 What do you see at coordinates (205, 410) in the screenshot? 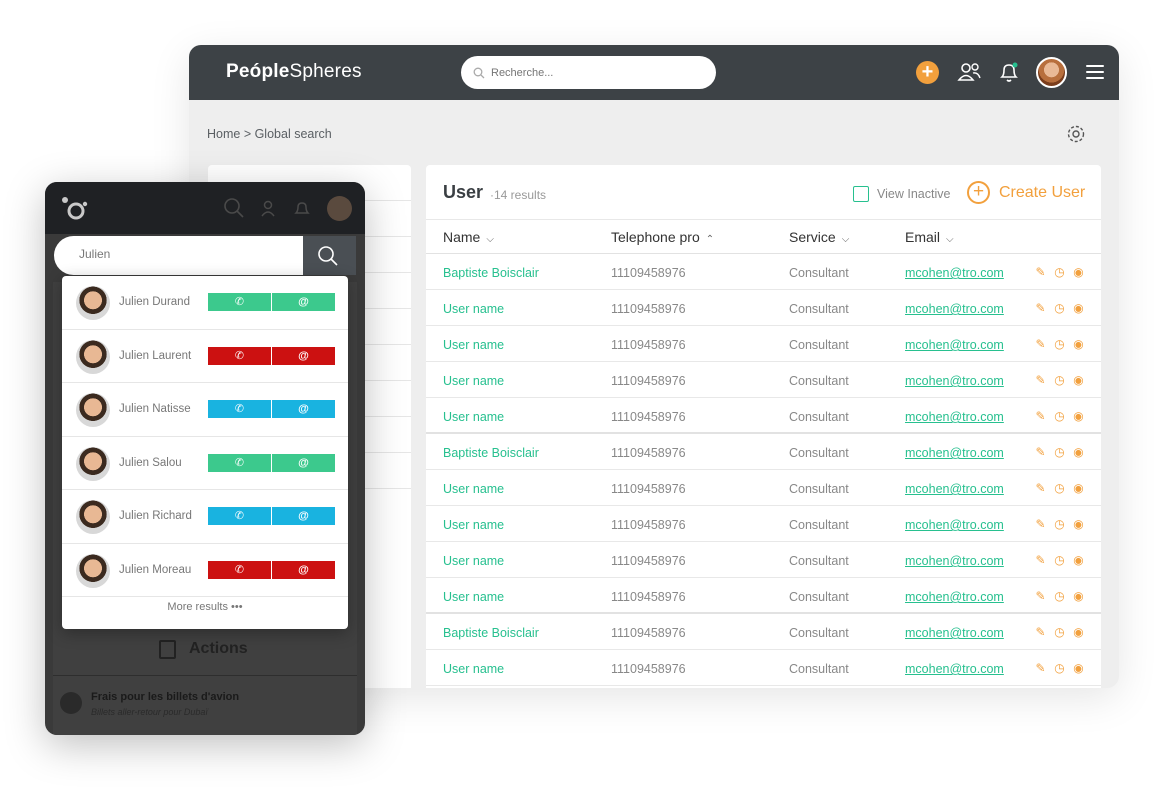
I see `list-item: Julien Natisse ✆ @` at bounding box center [205, 410].